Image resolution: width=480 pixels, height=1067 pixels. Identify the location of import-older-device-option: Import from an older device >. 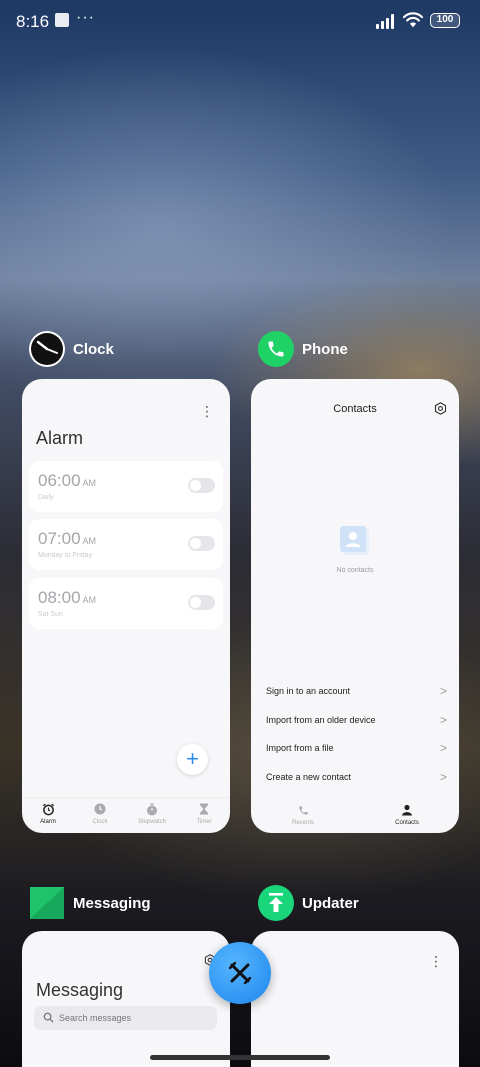
(356, 720).